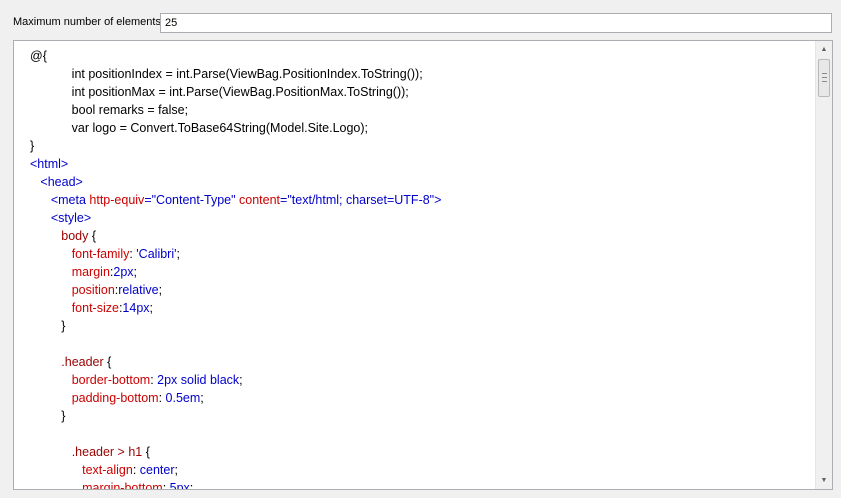 Image resolution: width=841 pixels, height=498 pixels. What do you see at coordinates (420, 56) in the screenshot?
I see `code-line: @{` at bounding box center [420, 56].